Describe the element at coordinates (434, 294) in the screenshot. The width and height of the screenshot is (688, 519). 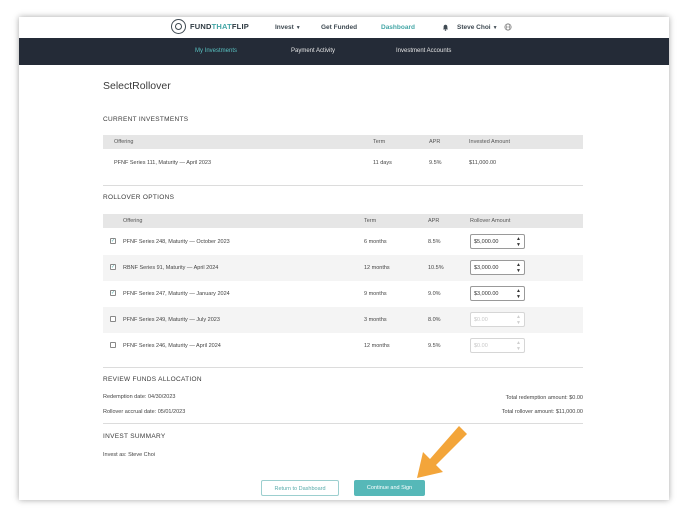
I see `row-apr: 9.0%` at that location.